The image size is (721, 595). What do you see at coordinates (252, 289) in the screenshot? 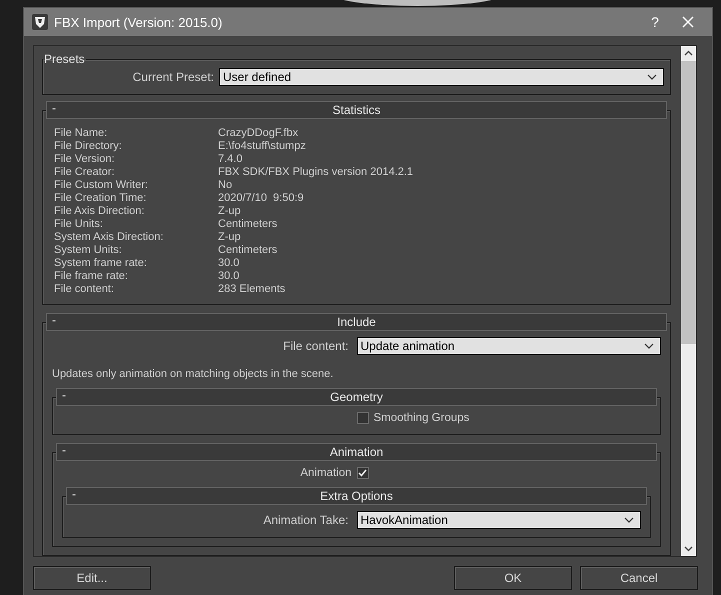
I see `stat-value: 283 Elements` at bounding box center [252, 289].